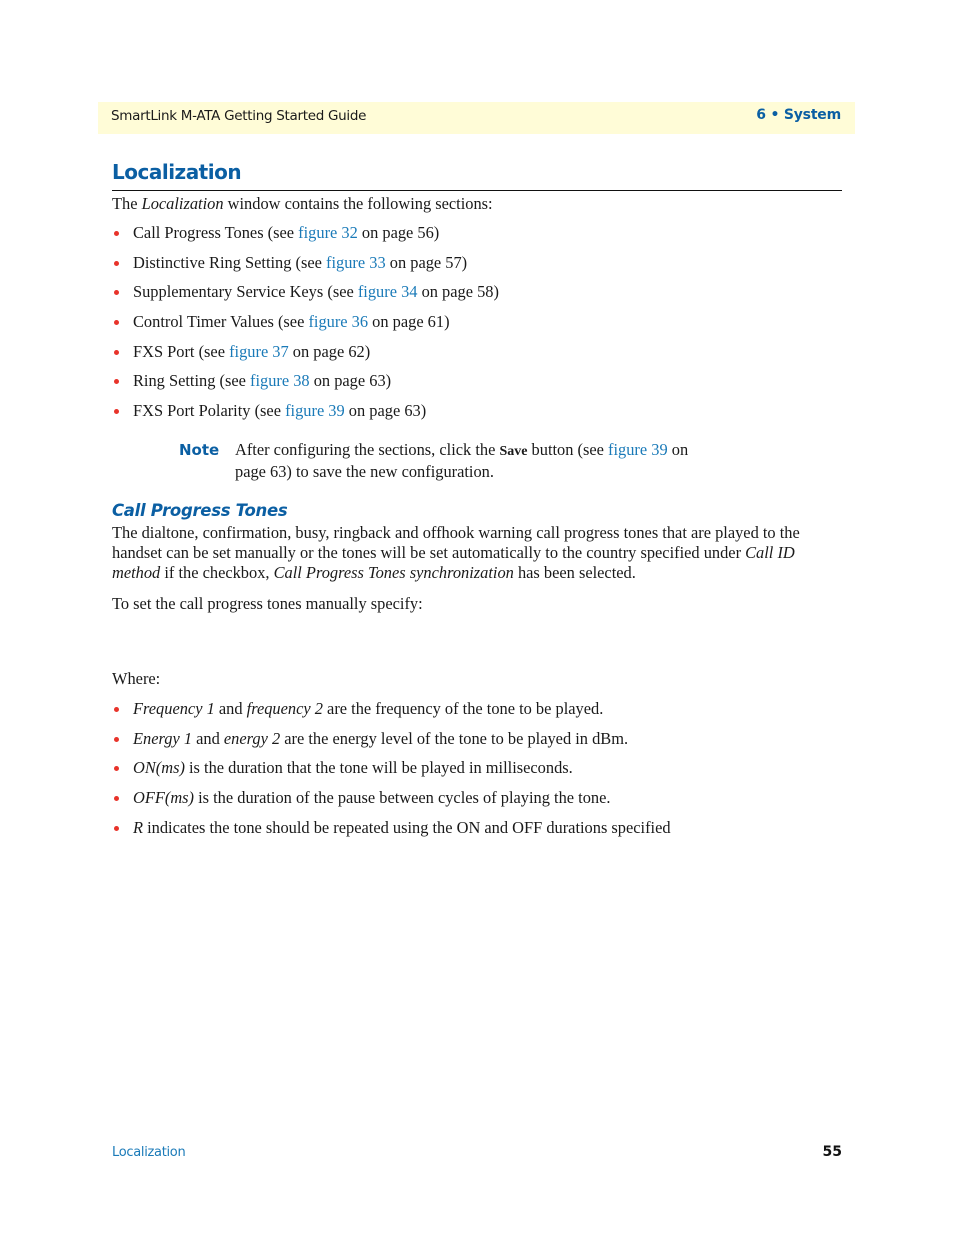  Describe the element at coordinates (252, 738) in the screenshot. I see `term: energy 2` at that location.